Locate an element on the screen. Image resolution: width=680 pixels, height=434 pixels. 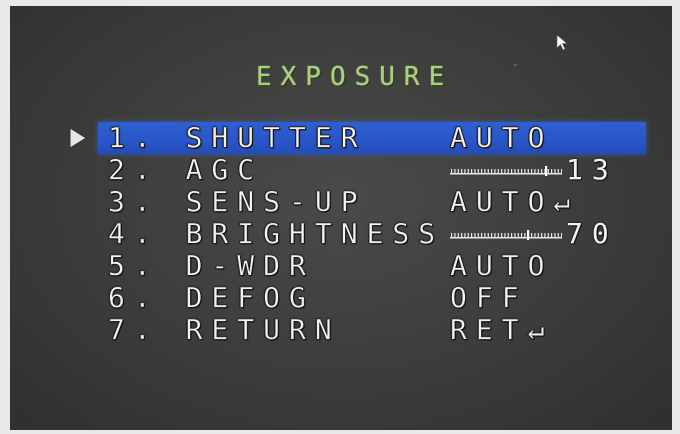
agc-slider: 13 is located at coordinates (545, 170).